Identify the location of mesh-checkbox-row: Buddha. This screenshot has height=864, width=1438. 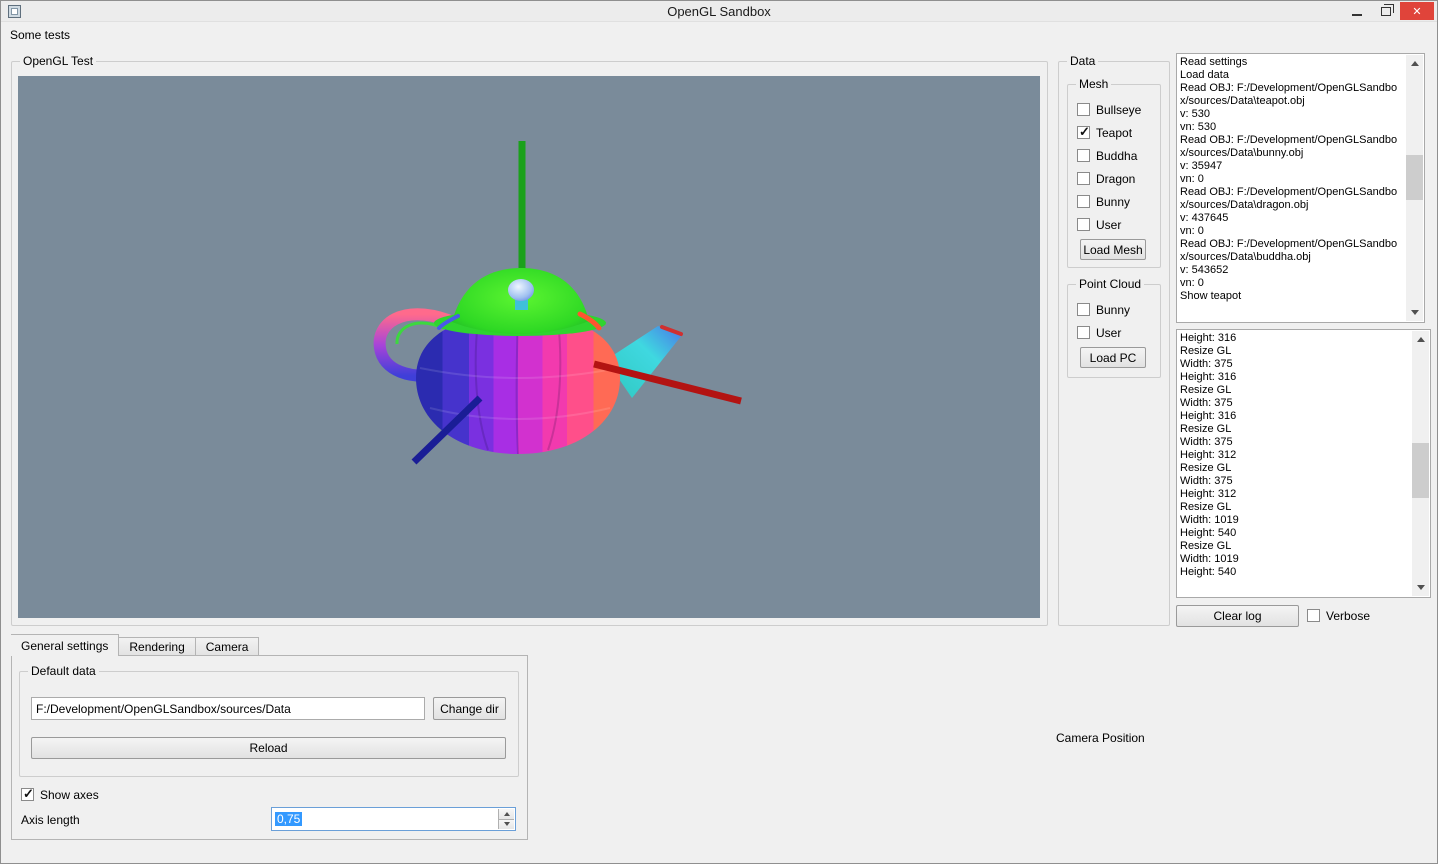
(1109, 155).